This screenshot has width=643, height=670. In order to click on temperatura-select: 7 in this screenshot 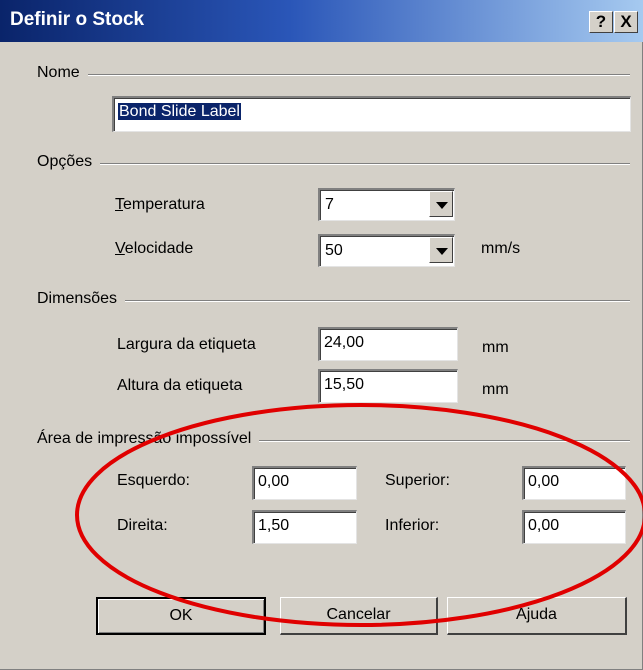, I will do `click(386, 204)`.